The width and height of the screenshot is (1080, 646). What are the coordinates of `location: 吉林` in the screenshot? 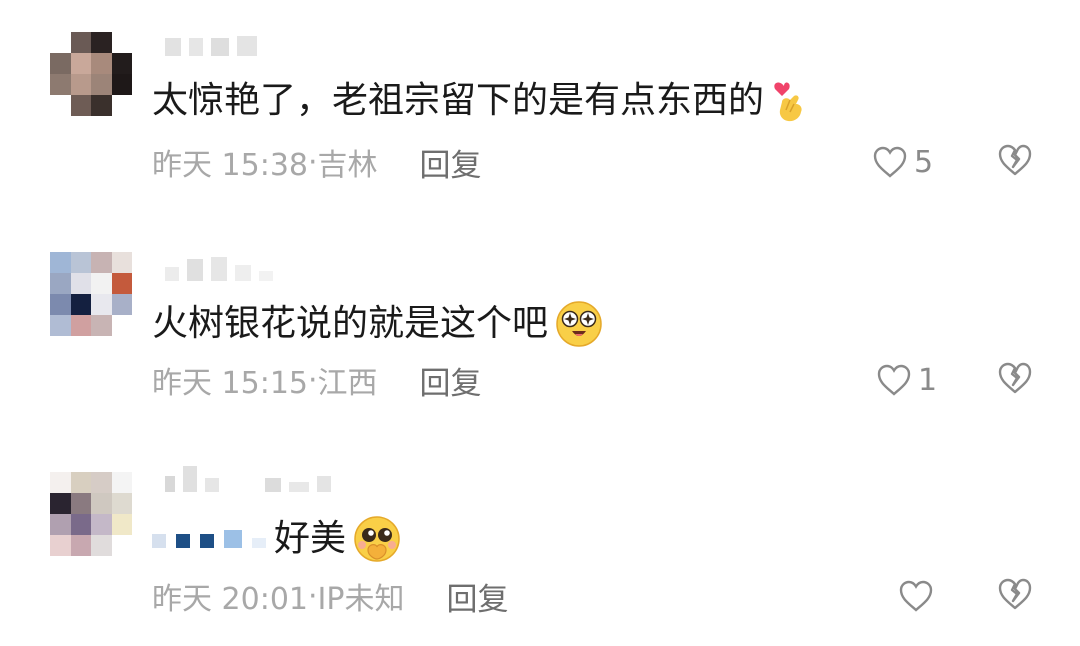 It's located at (347, 165).